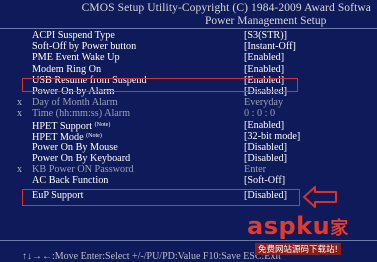 This screenshot has width=377, height=262. Describe the element at coordinates (264, 103) in the screenshot. I see `setting-value: Everyday` at that location.